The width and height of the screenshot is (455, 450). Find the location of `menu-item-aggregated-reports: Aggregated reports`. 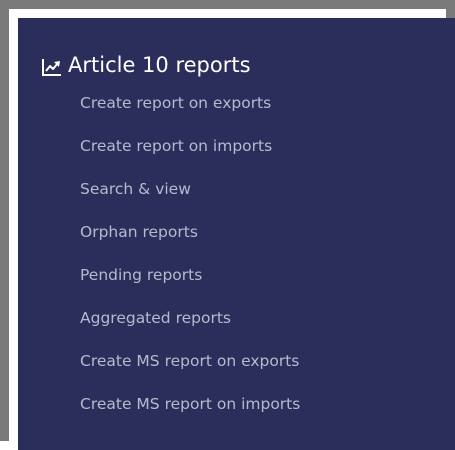

menu-item-aggregated-reports: Aggregated reports is located at coordinates (190, 328).